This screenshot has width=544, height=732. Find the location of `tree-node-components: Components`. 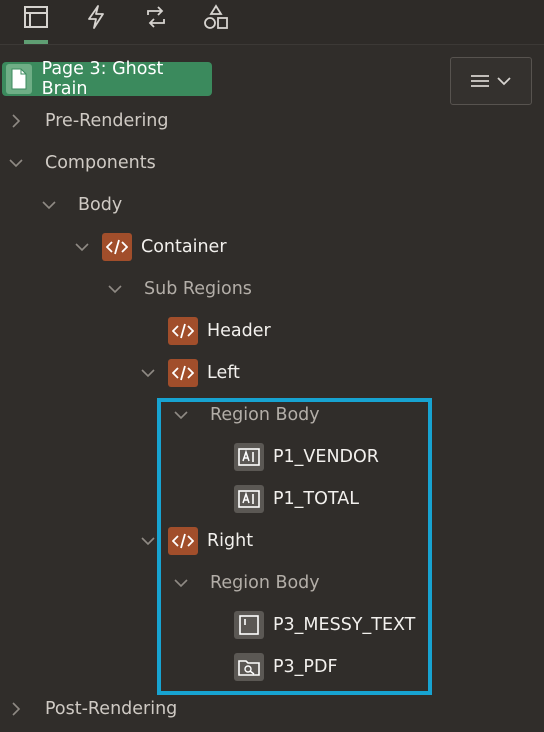

tree-node-components: Components is located at coordinates (100, 163).